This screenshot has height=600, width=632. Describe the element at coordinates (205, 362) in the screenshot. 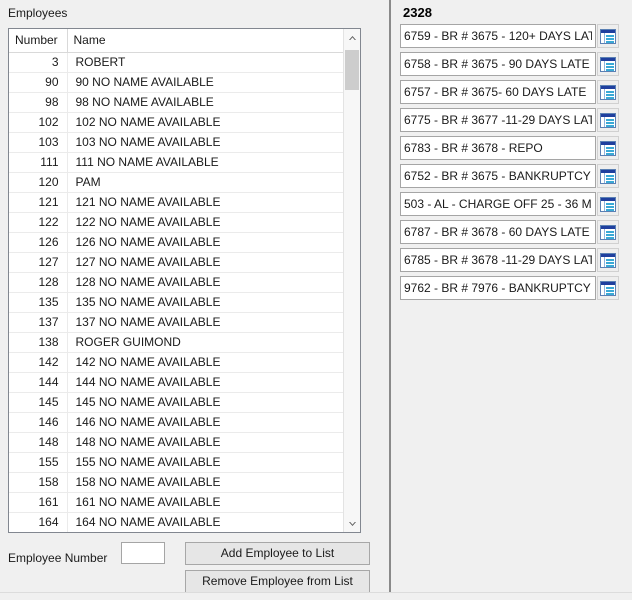

I see `cell-name: 142 NO NAME AVAILABLE` at that location.